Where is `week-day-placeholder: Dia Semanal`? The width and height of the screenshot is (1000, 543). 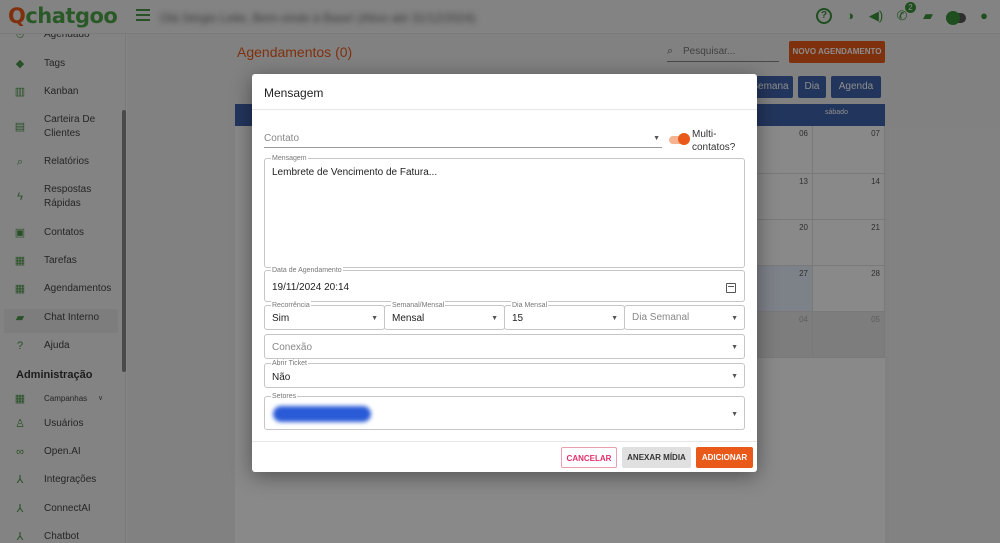 week-day-placeholder: Dia Semanal is located at coordinates (661, 317).